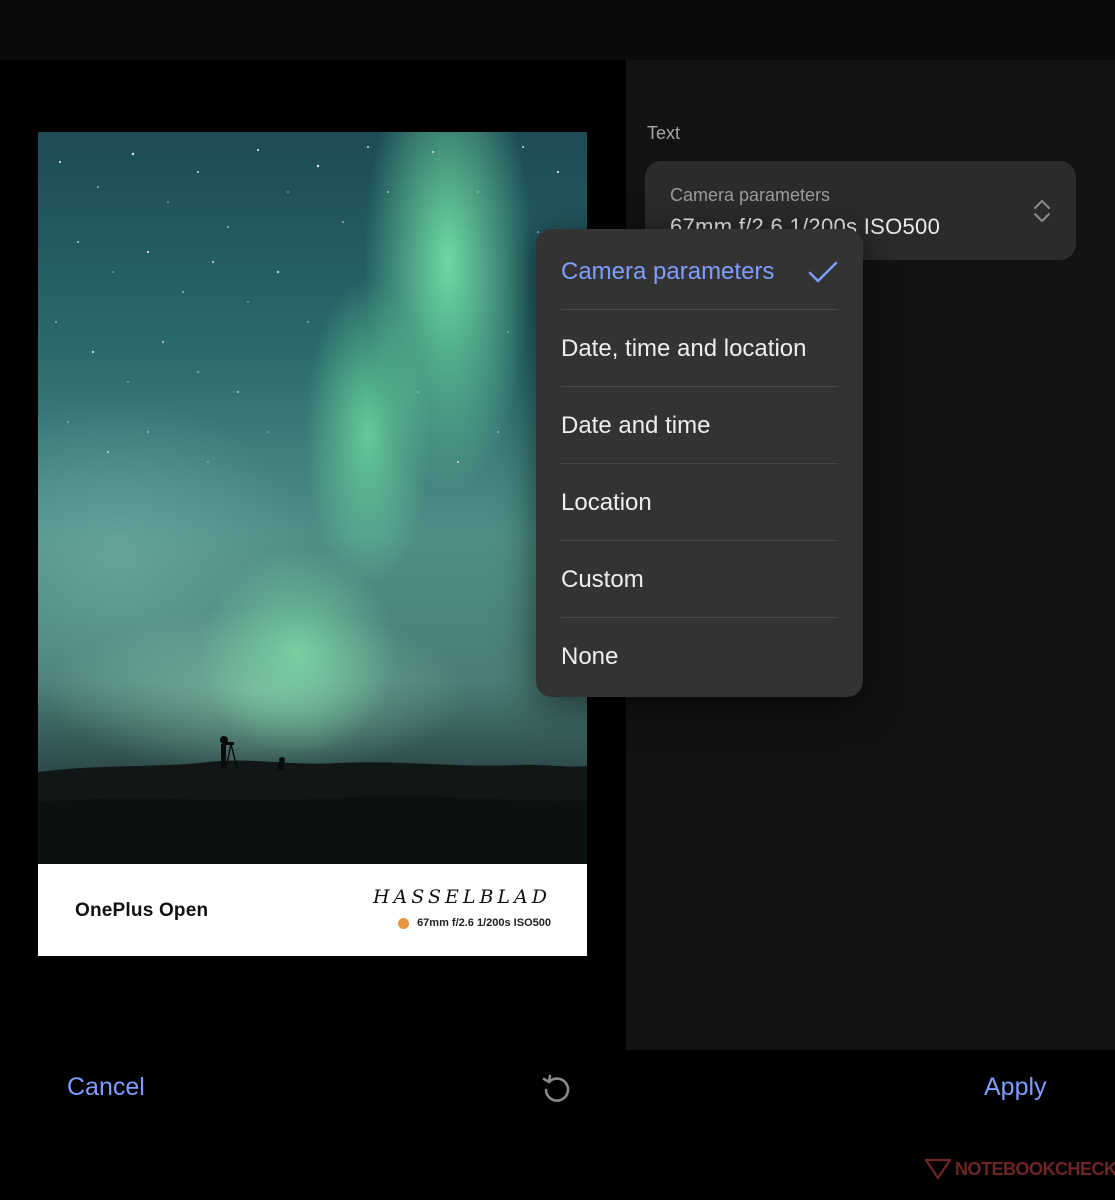  What do you see at coordinates (461, 897) in the screenshot?
I see `watermark-brand: HASSELBLAD` at bounding box center [461, 897].